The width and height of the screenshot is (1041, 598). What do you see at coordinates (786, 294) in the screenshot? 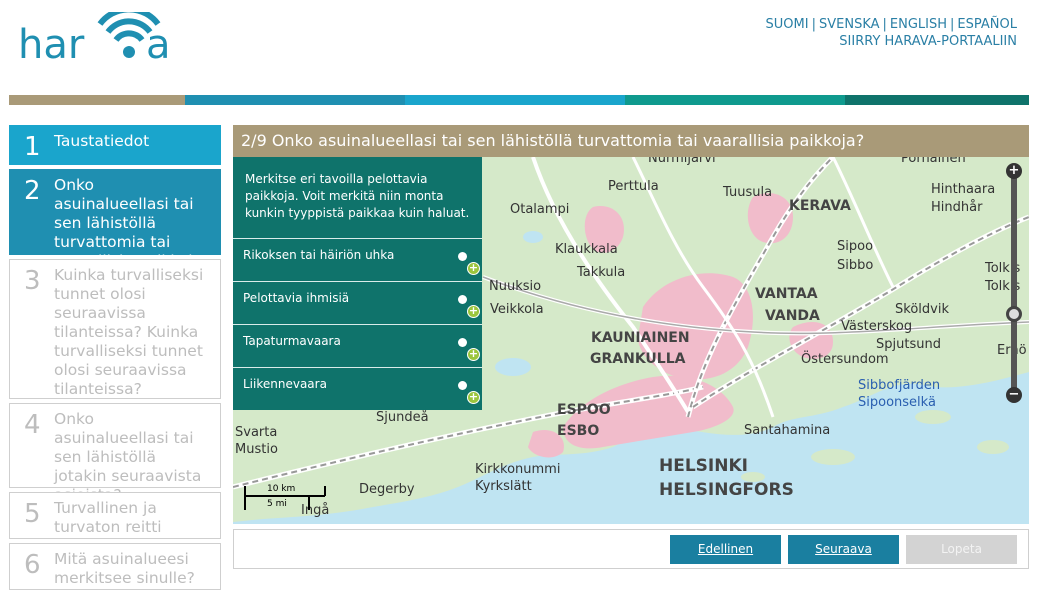
I see `map-label-vantaa: VANTAA` at bounding box center [786, 294].